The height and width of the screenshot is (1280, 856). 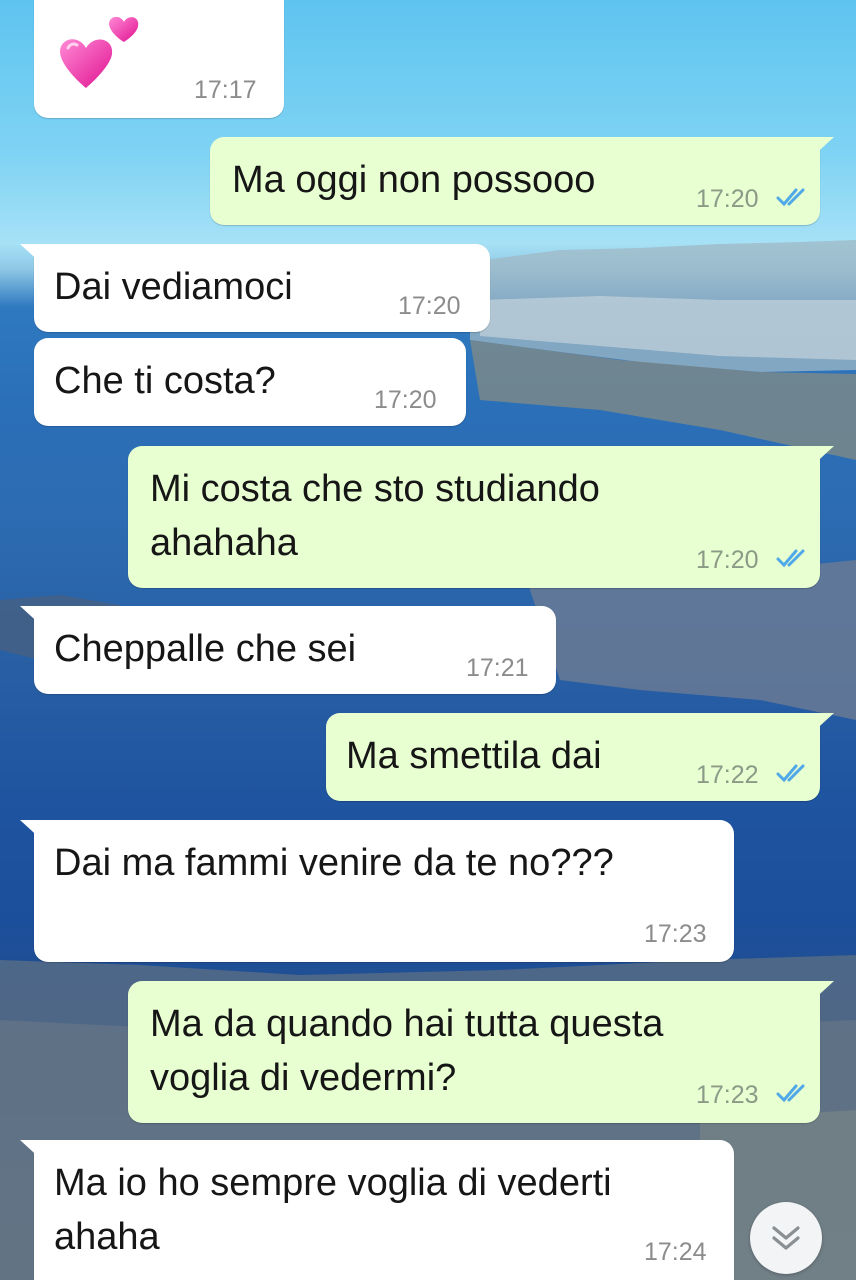 What do you see at coordinates (225, 90) in the screenshot?
I see `message-time: 17:17` at bounding box center [225, 90].